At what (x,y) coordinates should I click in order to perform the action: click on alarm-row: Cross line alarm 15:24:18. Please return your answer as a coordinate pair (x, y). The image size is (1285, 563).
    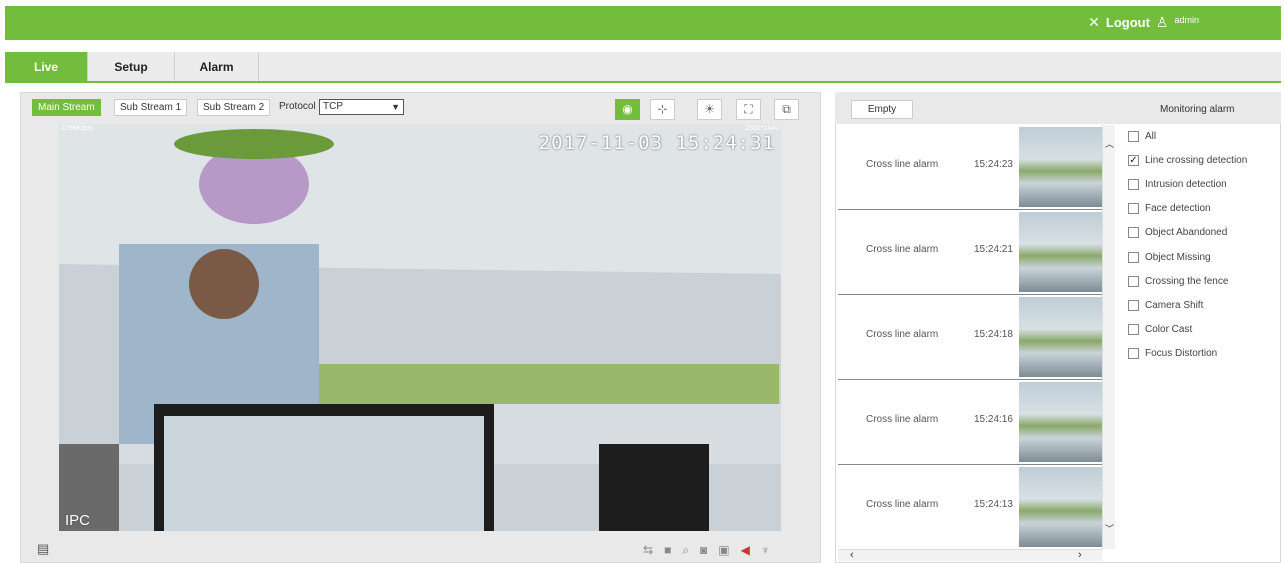
    Looking at the image, I should click on (970, 337).